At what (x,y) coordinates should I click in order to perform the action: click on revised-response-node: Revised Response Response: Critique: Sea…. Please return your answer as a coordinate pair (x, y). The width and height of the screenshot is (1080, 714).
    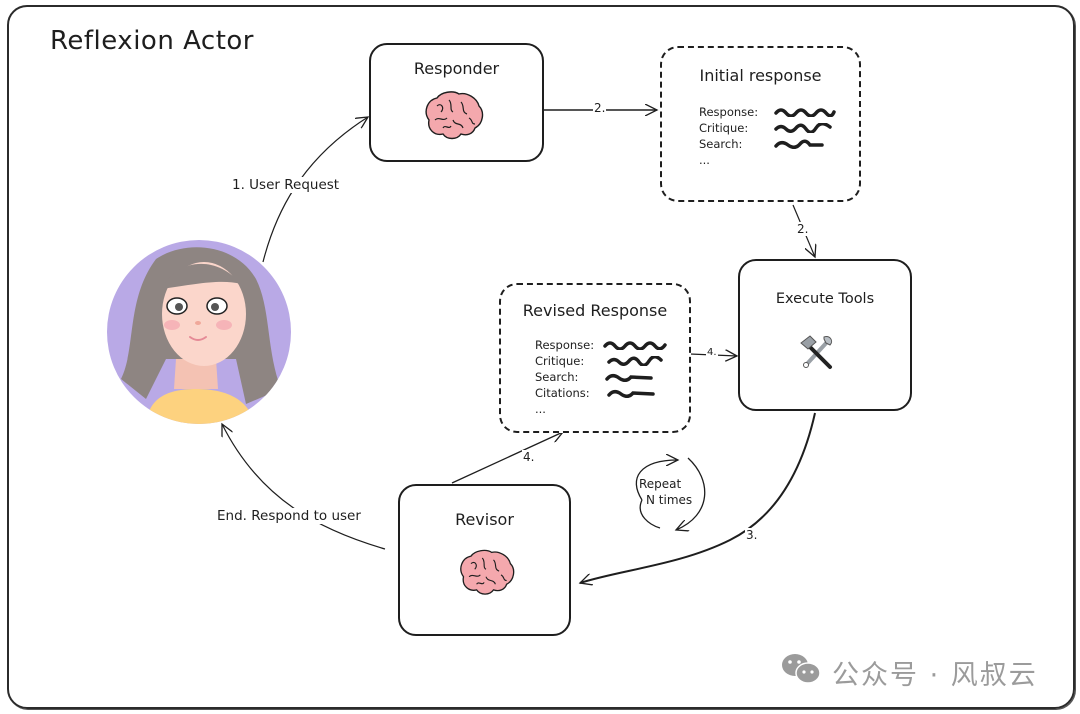
    Looking at the image, I should click on (595, 358).